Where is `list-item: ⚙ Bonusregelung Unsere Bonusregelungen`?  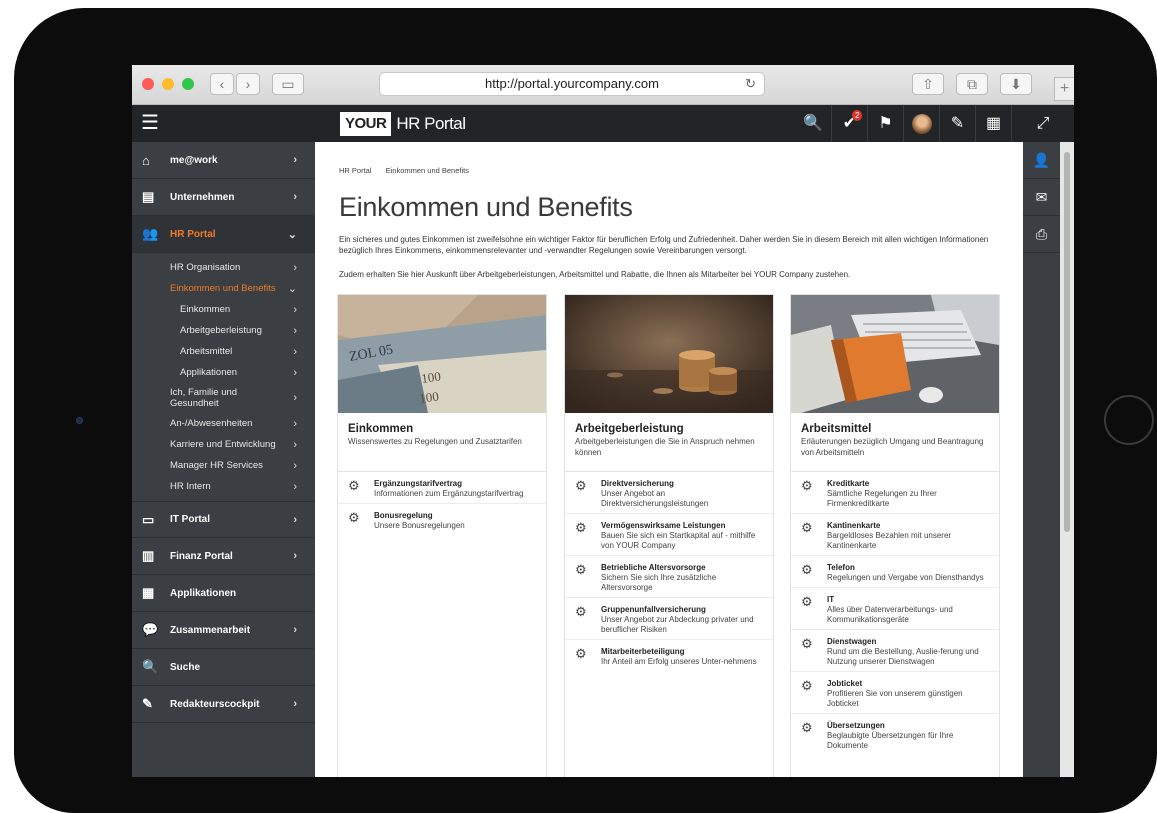
list-item: ⚙ Bonusregelung Unsere Bonusregelungen is located at coordinates (442, 519).